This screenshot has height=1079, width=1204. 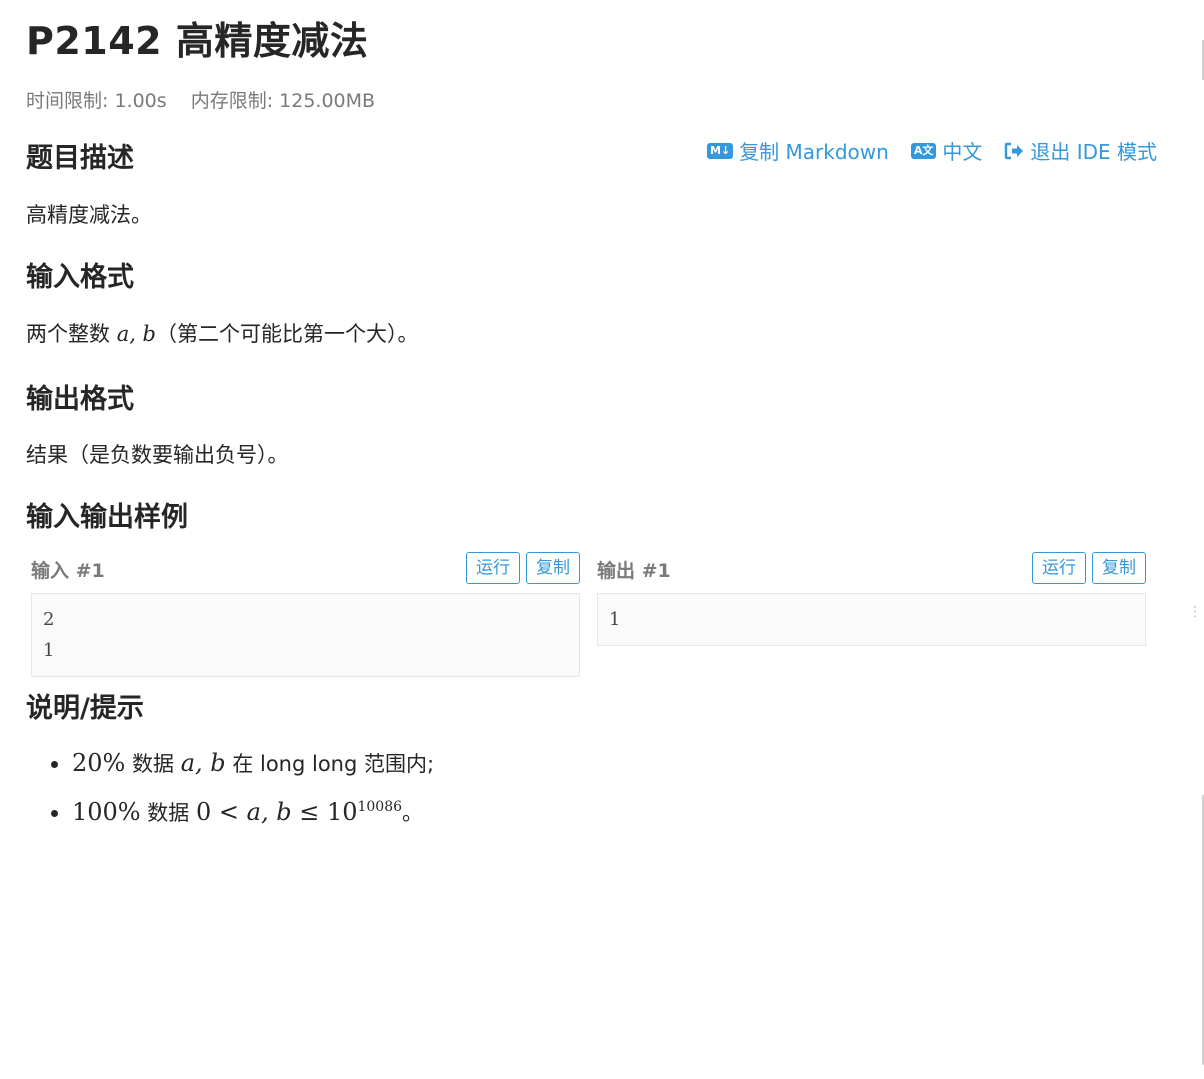 What do you see at coordinates (1093, 152) in the screenshot?
I see `exit-ide-label: 退出 IDE 模式` at bounding box center [1093, 152].